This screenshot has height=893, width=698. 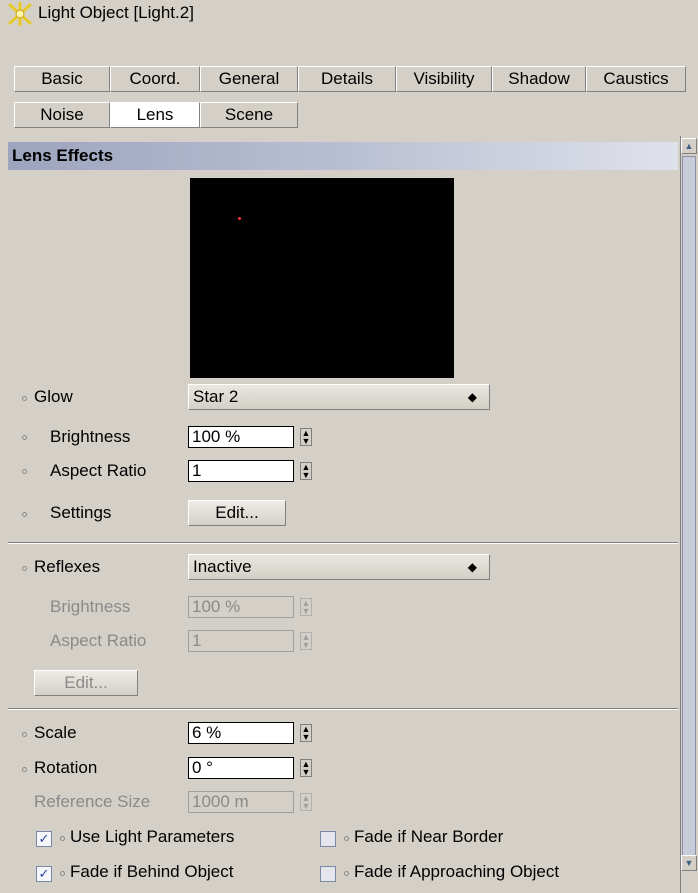 What do you see at coordinates (20, 14) in the screenshot?
I see `light-object-icon` at bounding box center [20, 14].